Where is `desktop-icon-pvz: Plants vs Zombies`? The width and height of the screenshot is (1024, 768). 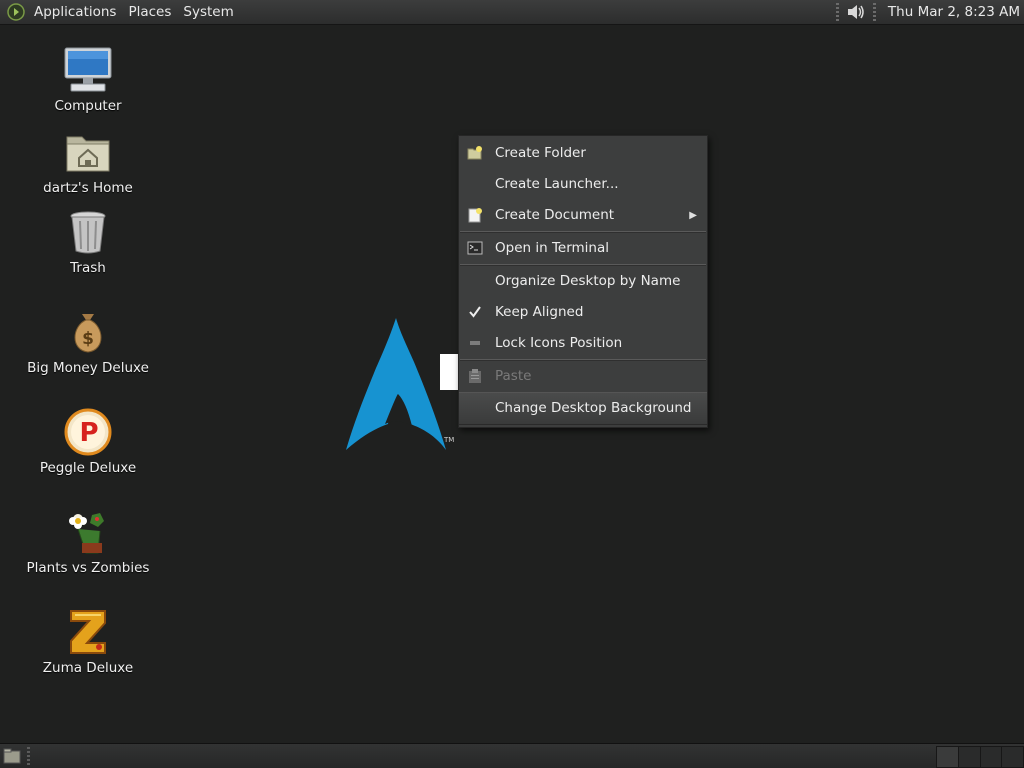
desktop-icon-pvz: Plants vs Zombies is located at coordinates (88, 541).